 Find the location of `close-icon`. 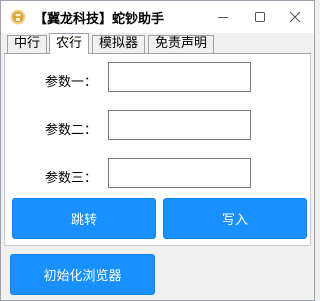

close-icon is located at coordinates (295, 17).